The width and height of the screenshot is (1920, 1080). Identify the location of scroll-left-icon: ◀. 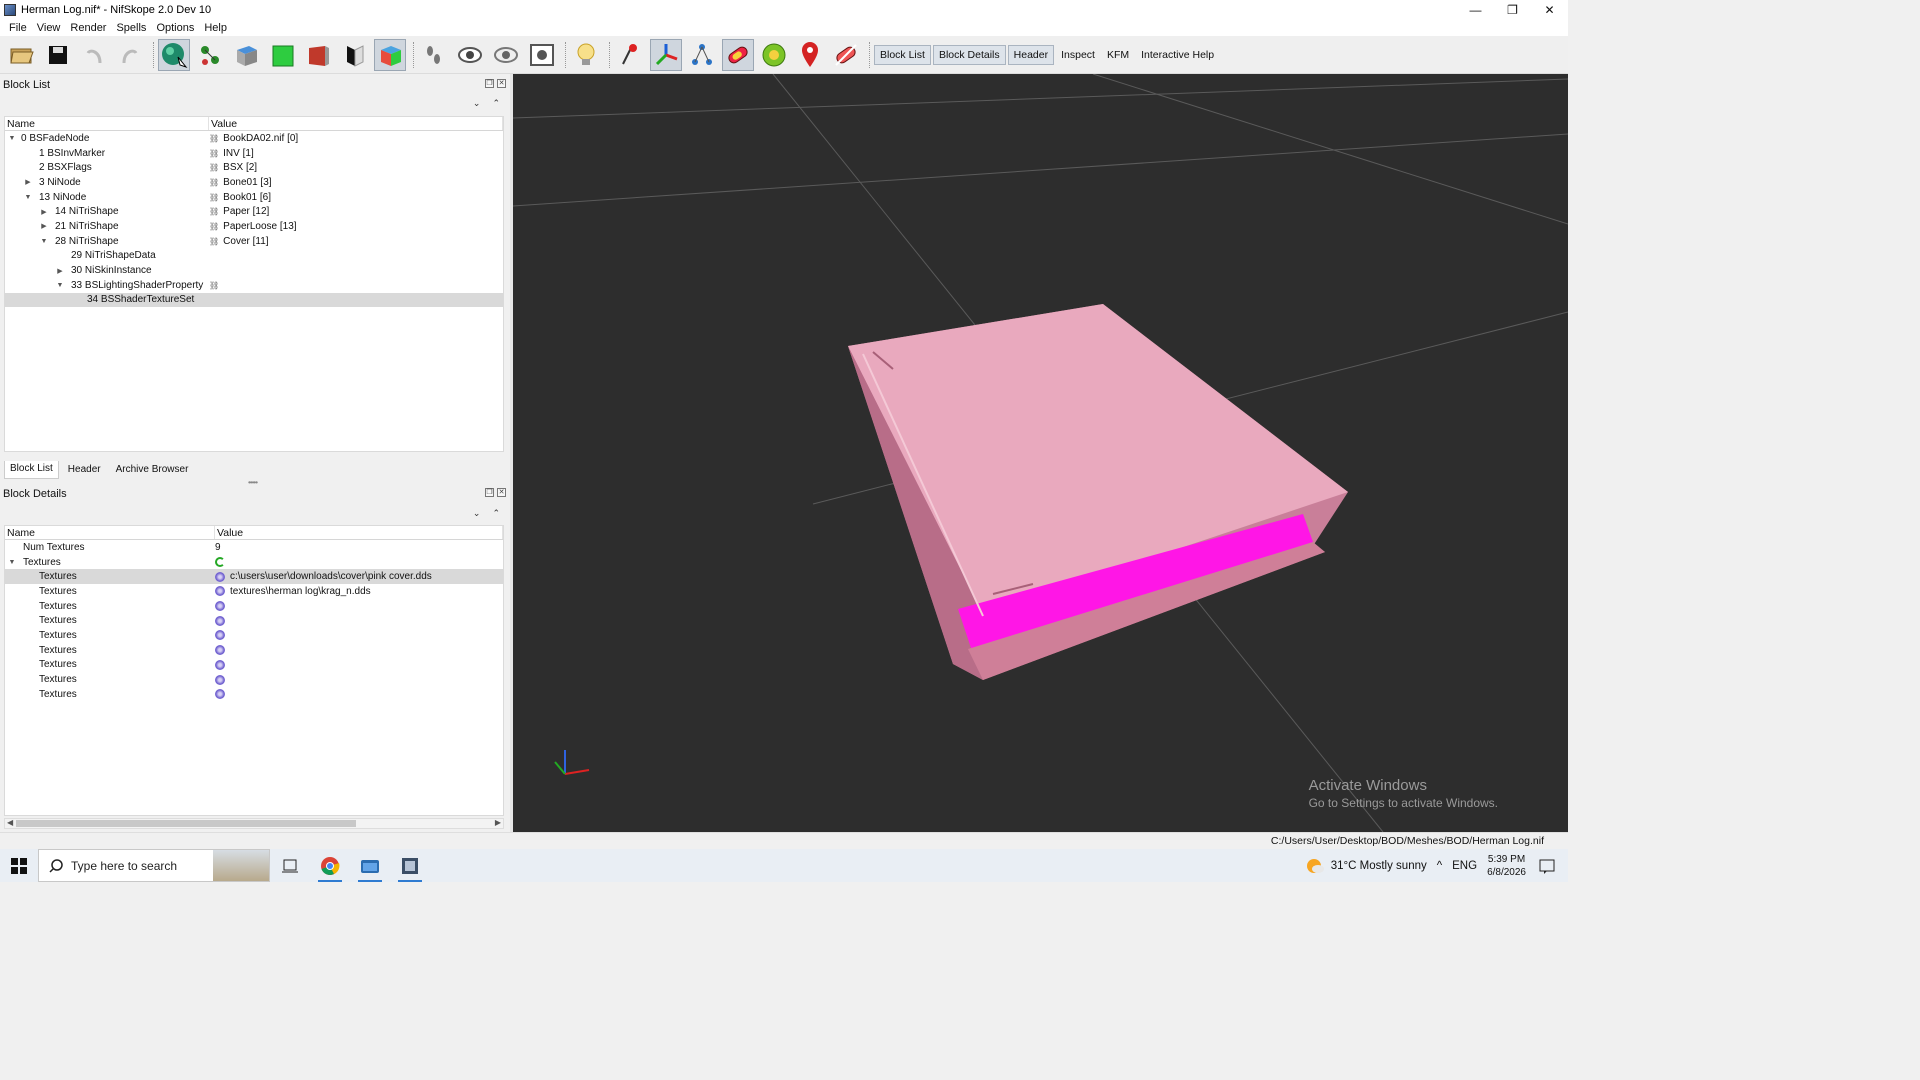
(10, 822).